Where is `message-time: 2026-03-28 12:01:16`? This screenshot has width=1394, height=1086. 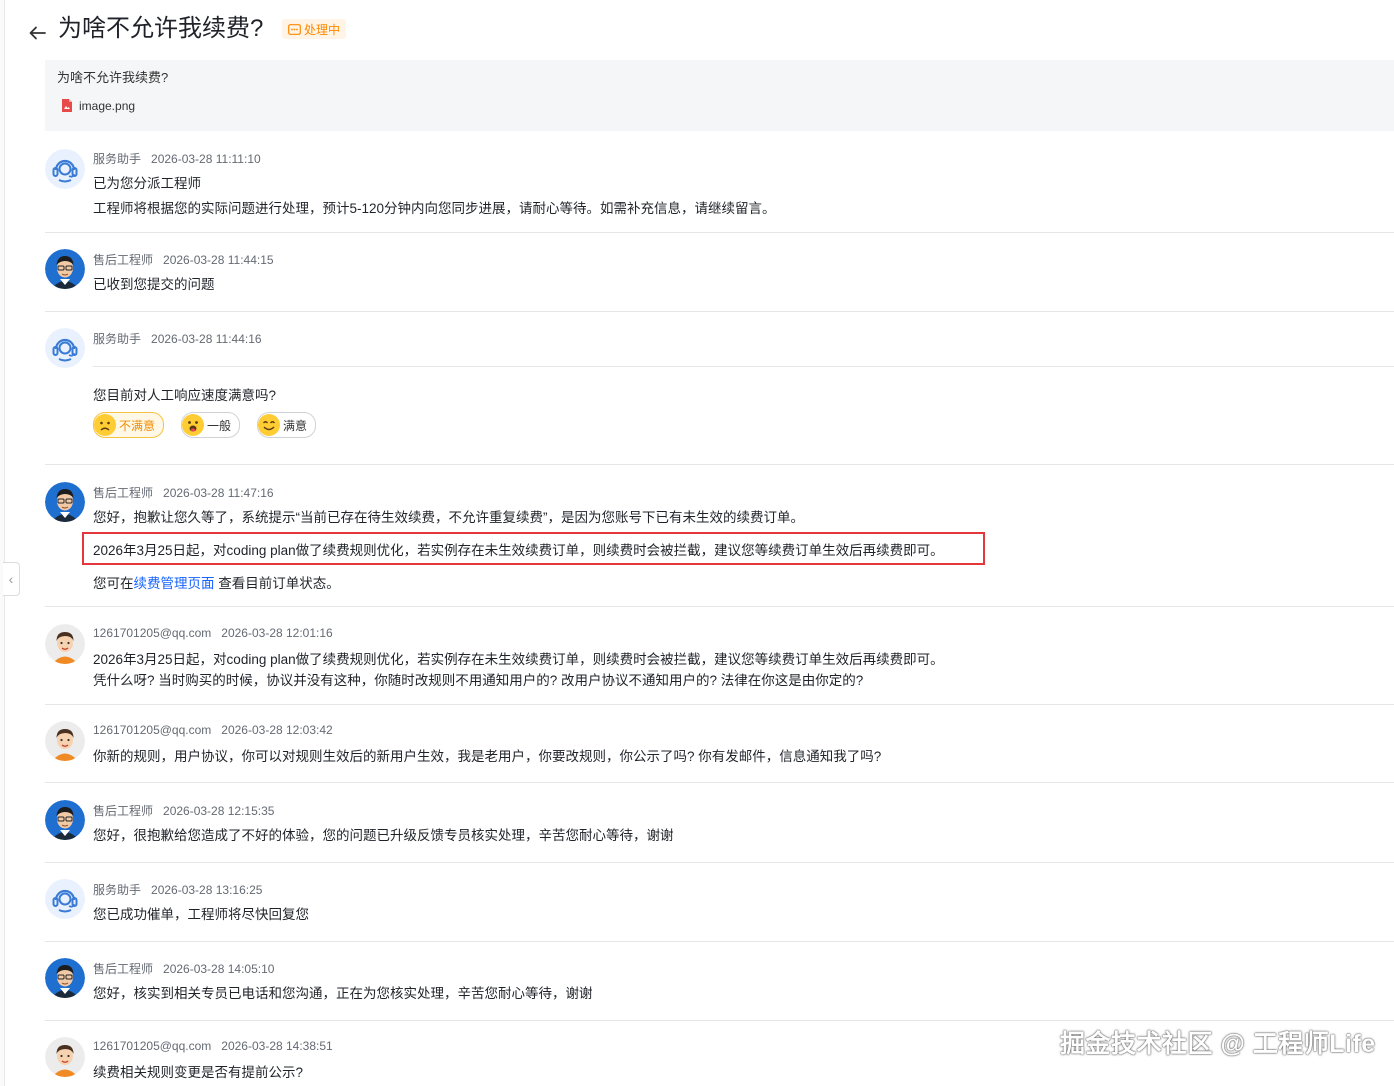
message-time: 2026-03-28 12:01:16 is located at coordinates (277, 633).